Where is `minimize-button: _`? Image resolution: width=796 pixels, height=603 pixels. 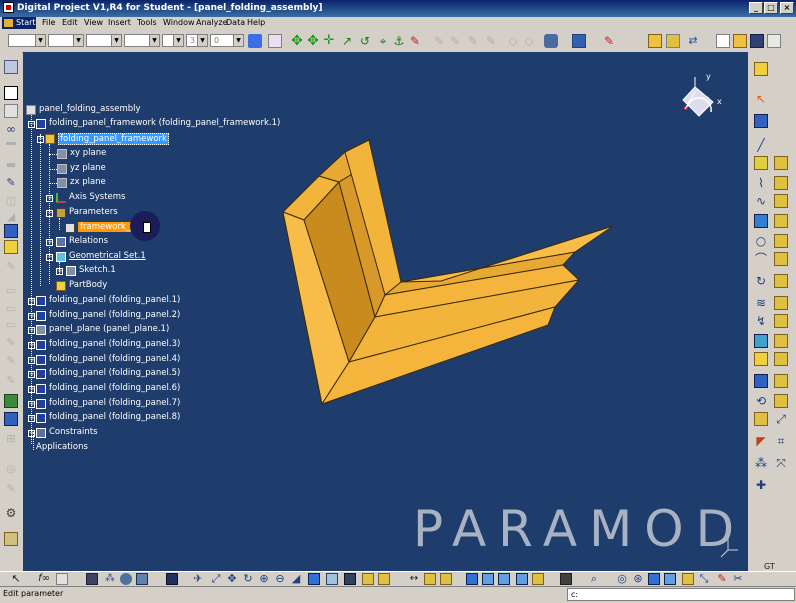
minimize-button: _ is located at coordinates (756, 8).